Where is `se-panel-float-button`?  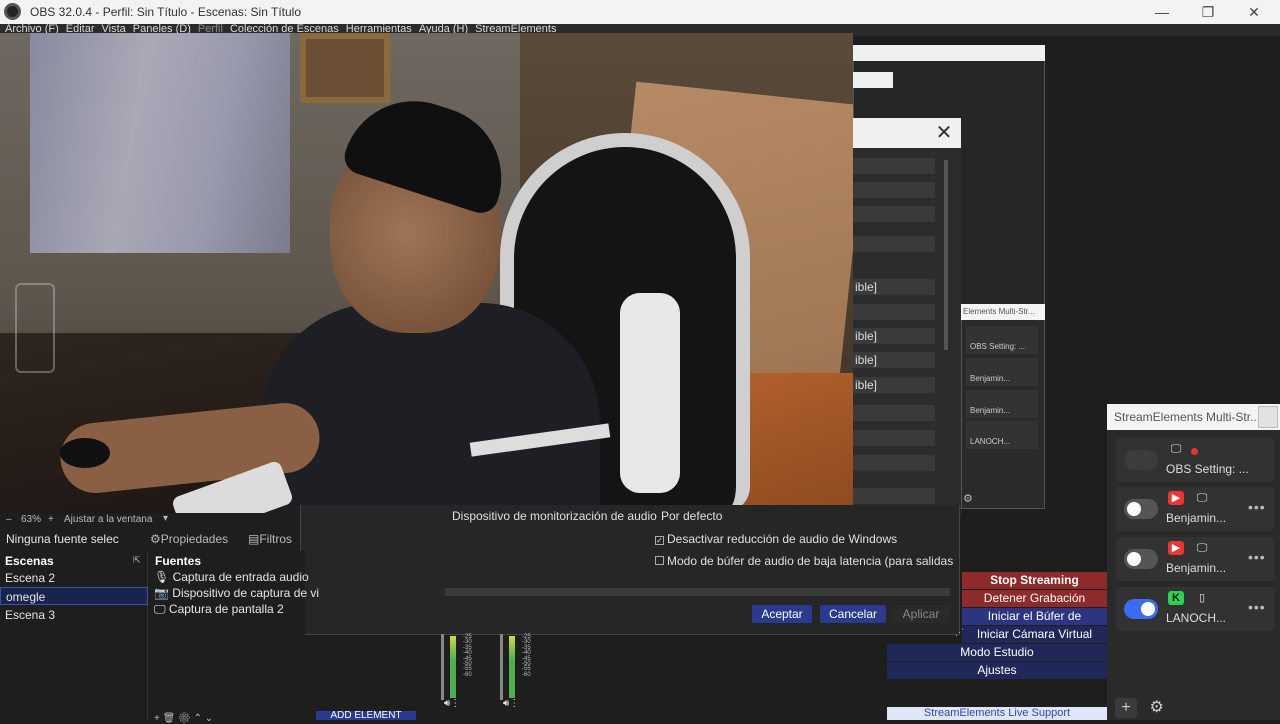 se-panel-float-button is located at coordinates (1268, 417).